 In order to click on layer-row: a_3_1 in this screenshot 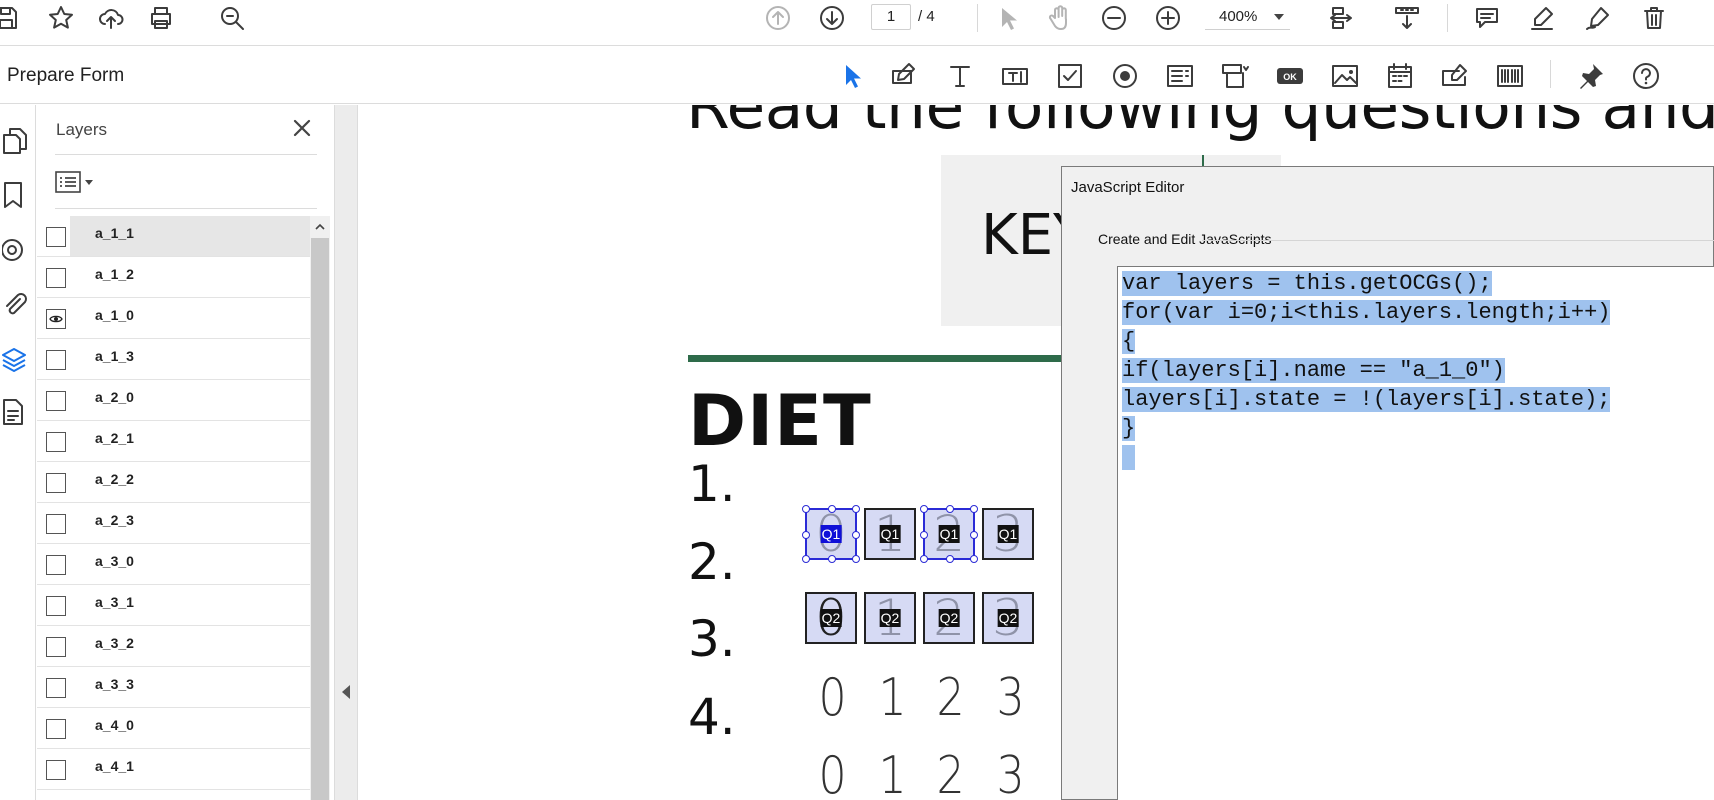, I will do `click(173, 605)`.